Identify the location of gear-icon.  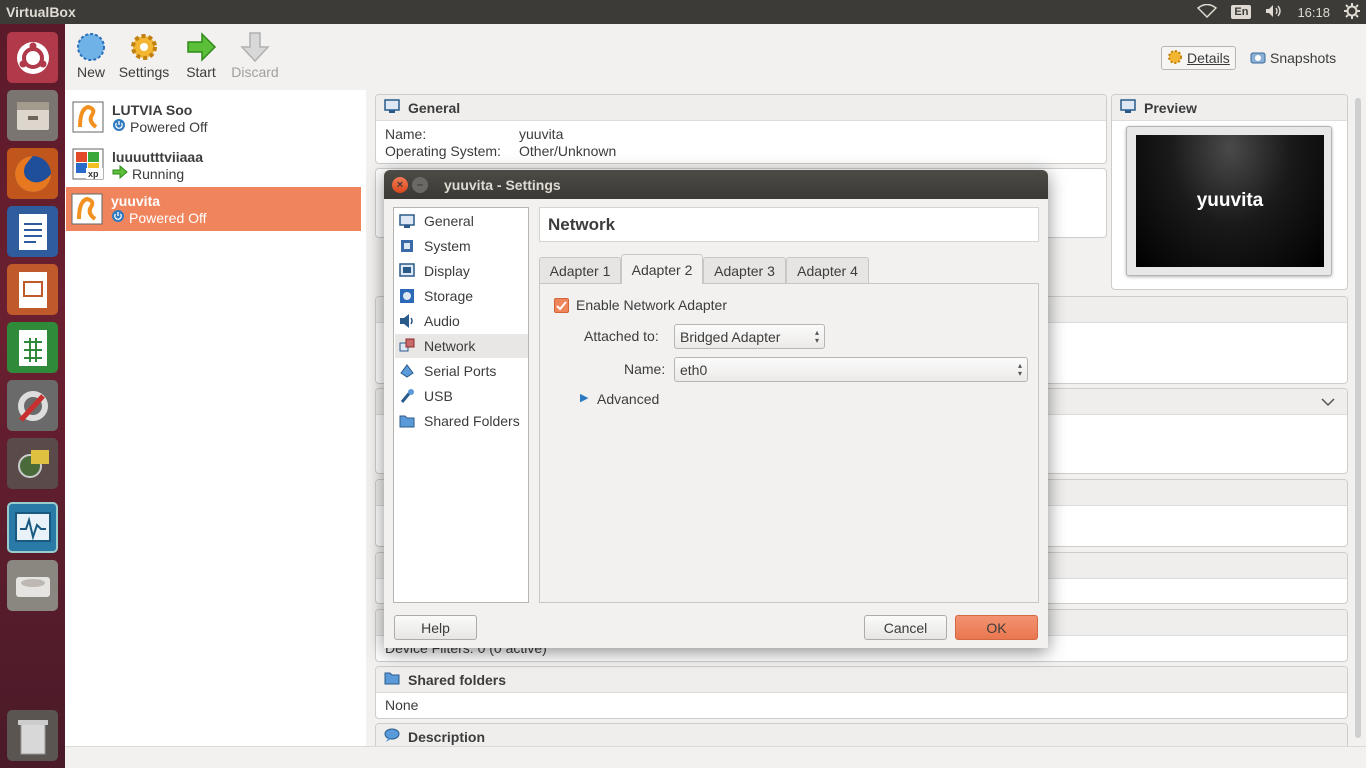
(1352, 12).